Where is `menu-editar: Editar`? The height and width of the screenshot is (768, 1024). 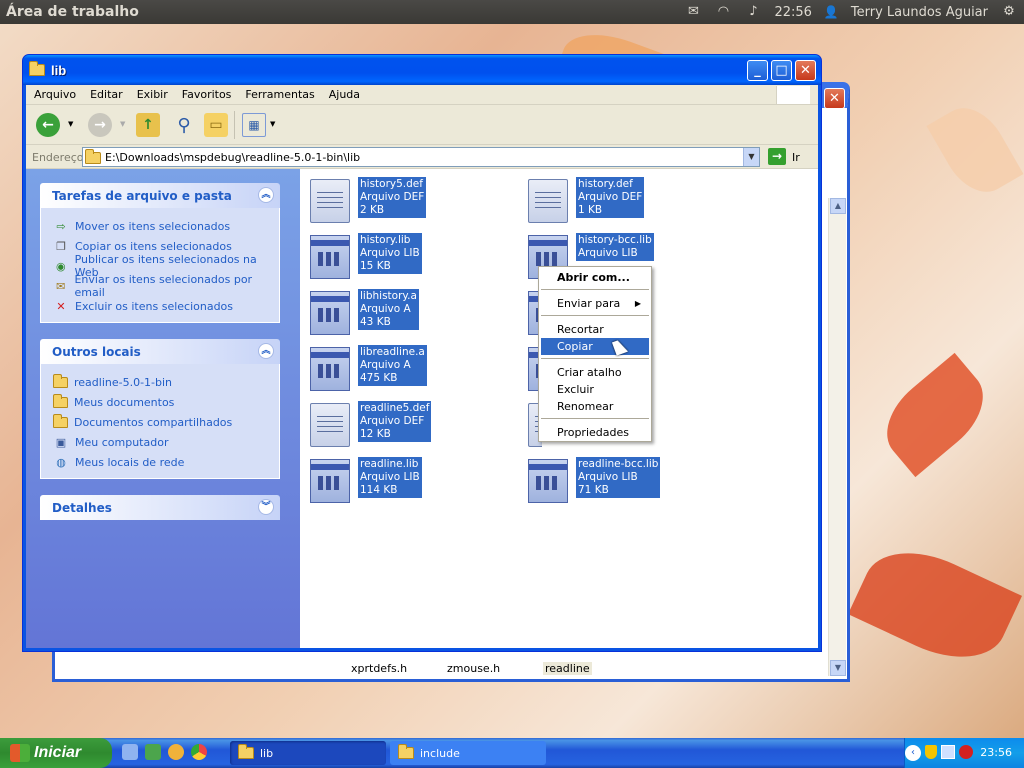 menu-editar: Editar is located at coordinates (106, 94).